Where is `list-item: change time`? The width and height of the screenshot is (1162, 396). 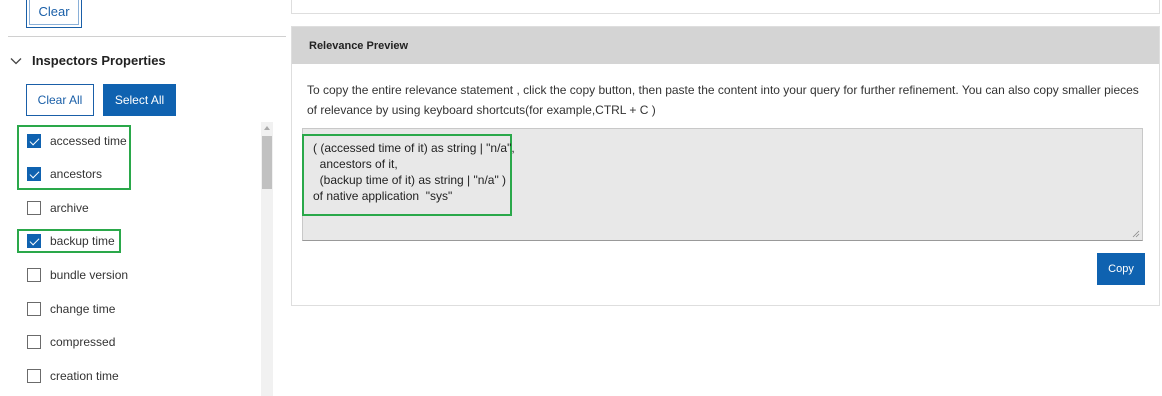 list-item: change time is located at coordinates (71, 309).